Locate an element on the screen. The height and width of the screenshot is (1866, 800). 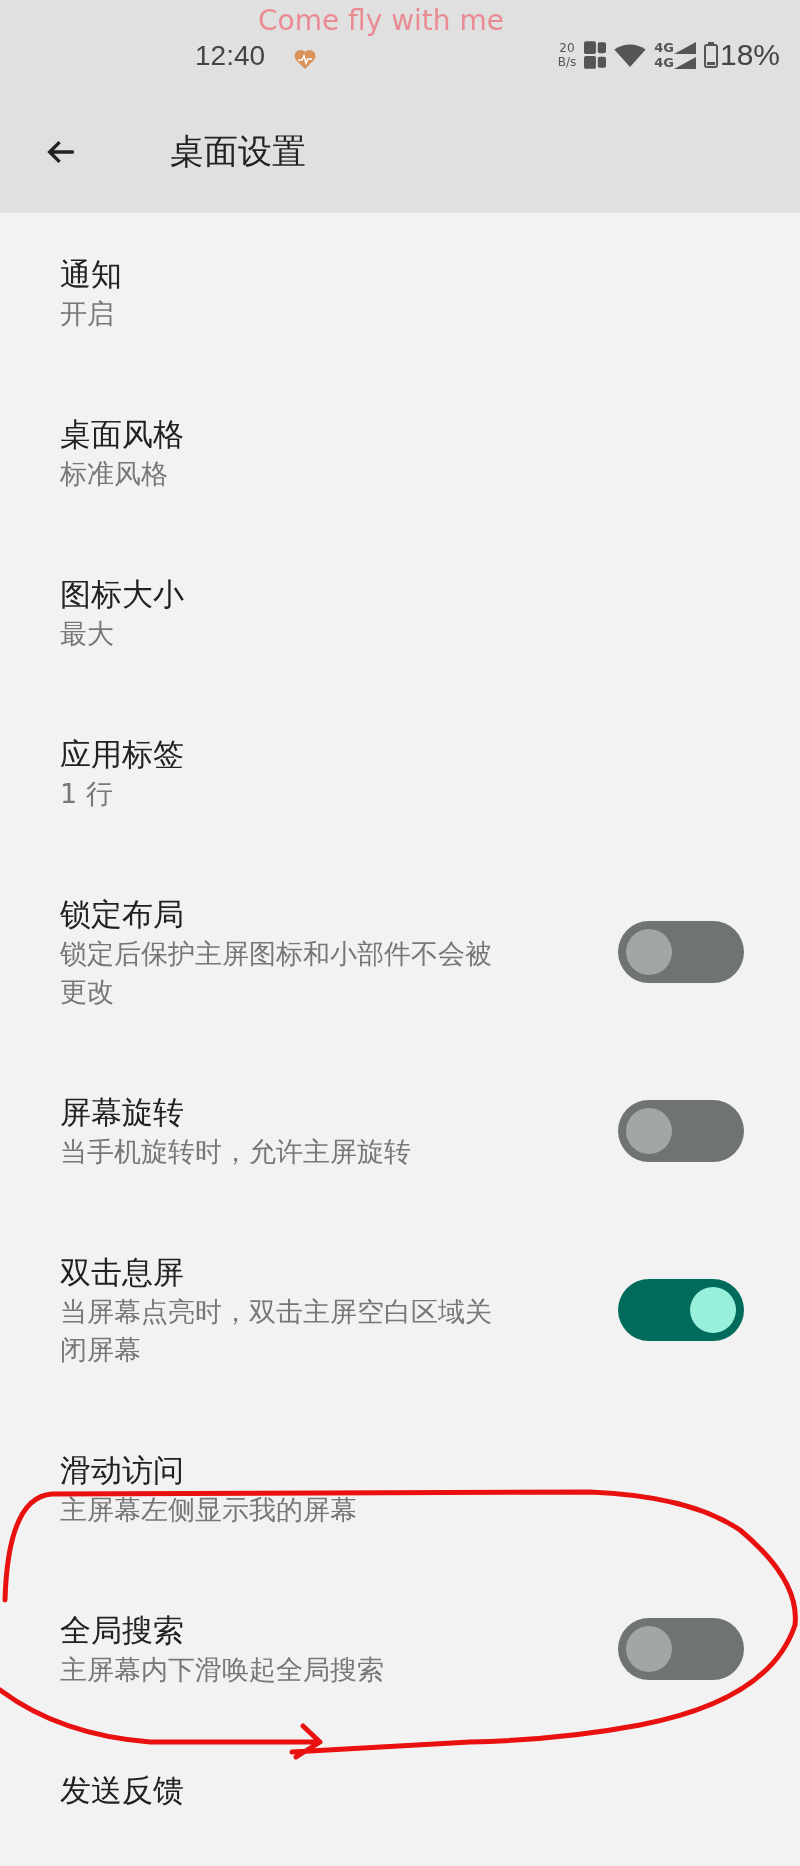
net-speed: 20 is located at coordinates (567, 48).